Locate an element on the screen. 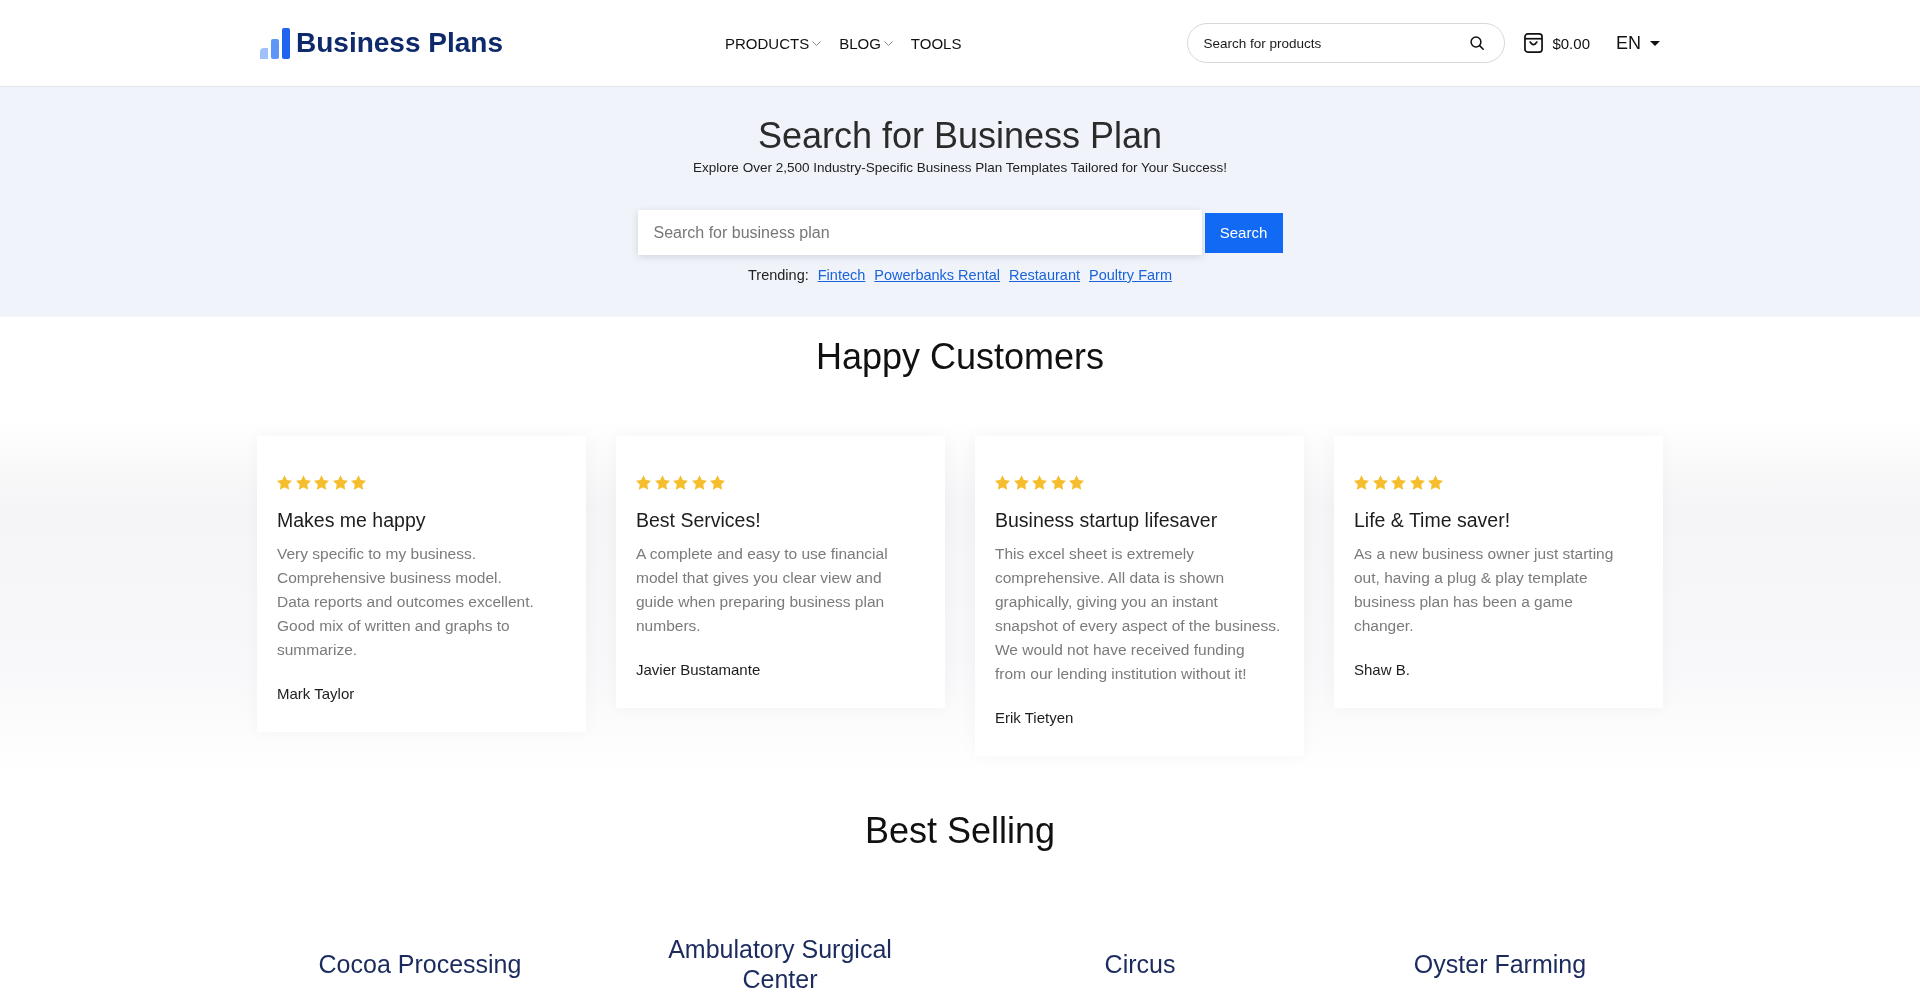  review-author: Mark Taylor is located at coordinates (316, 694).